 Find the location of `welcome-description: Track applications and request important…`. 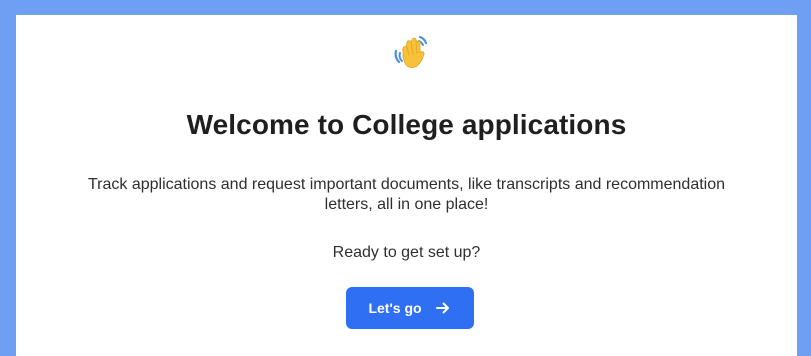

welcome-description: Track applications and request important… is located at coordinates (406, 194).